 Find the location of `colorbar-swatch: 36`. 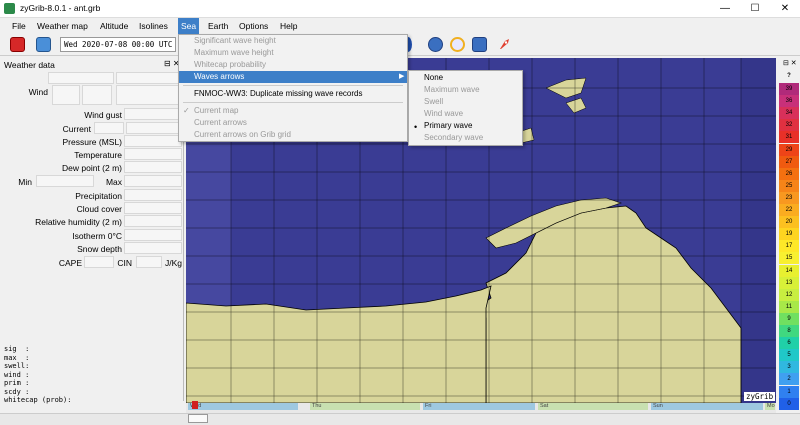

colorbar-swatch: 36 is located at coordinates (789, 101).